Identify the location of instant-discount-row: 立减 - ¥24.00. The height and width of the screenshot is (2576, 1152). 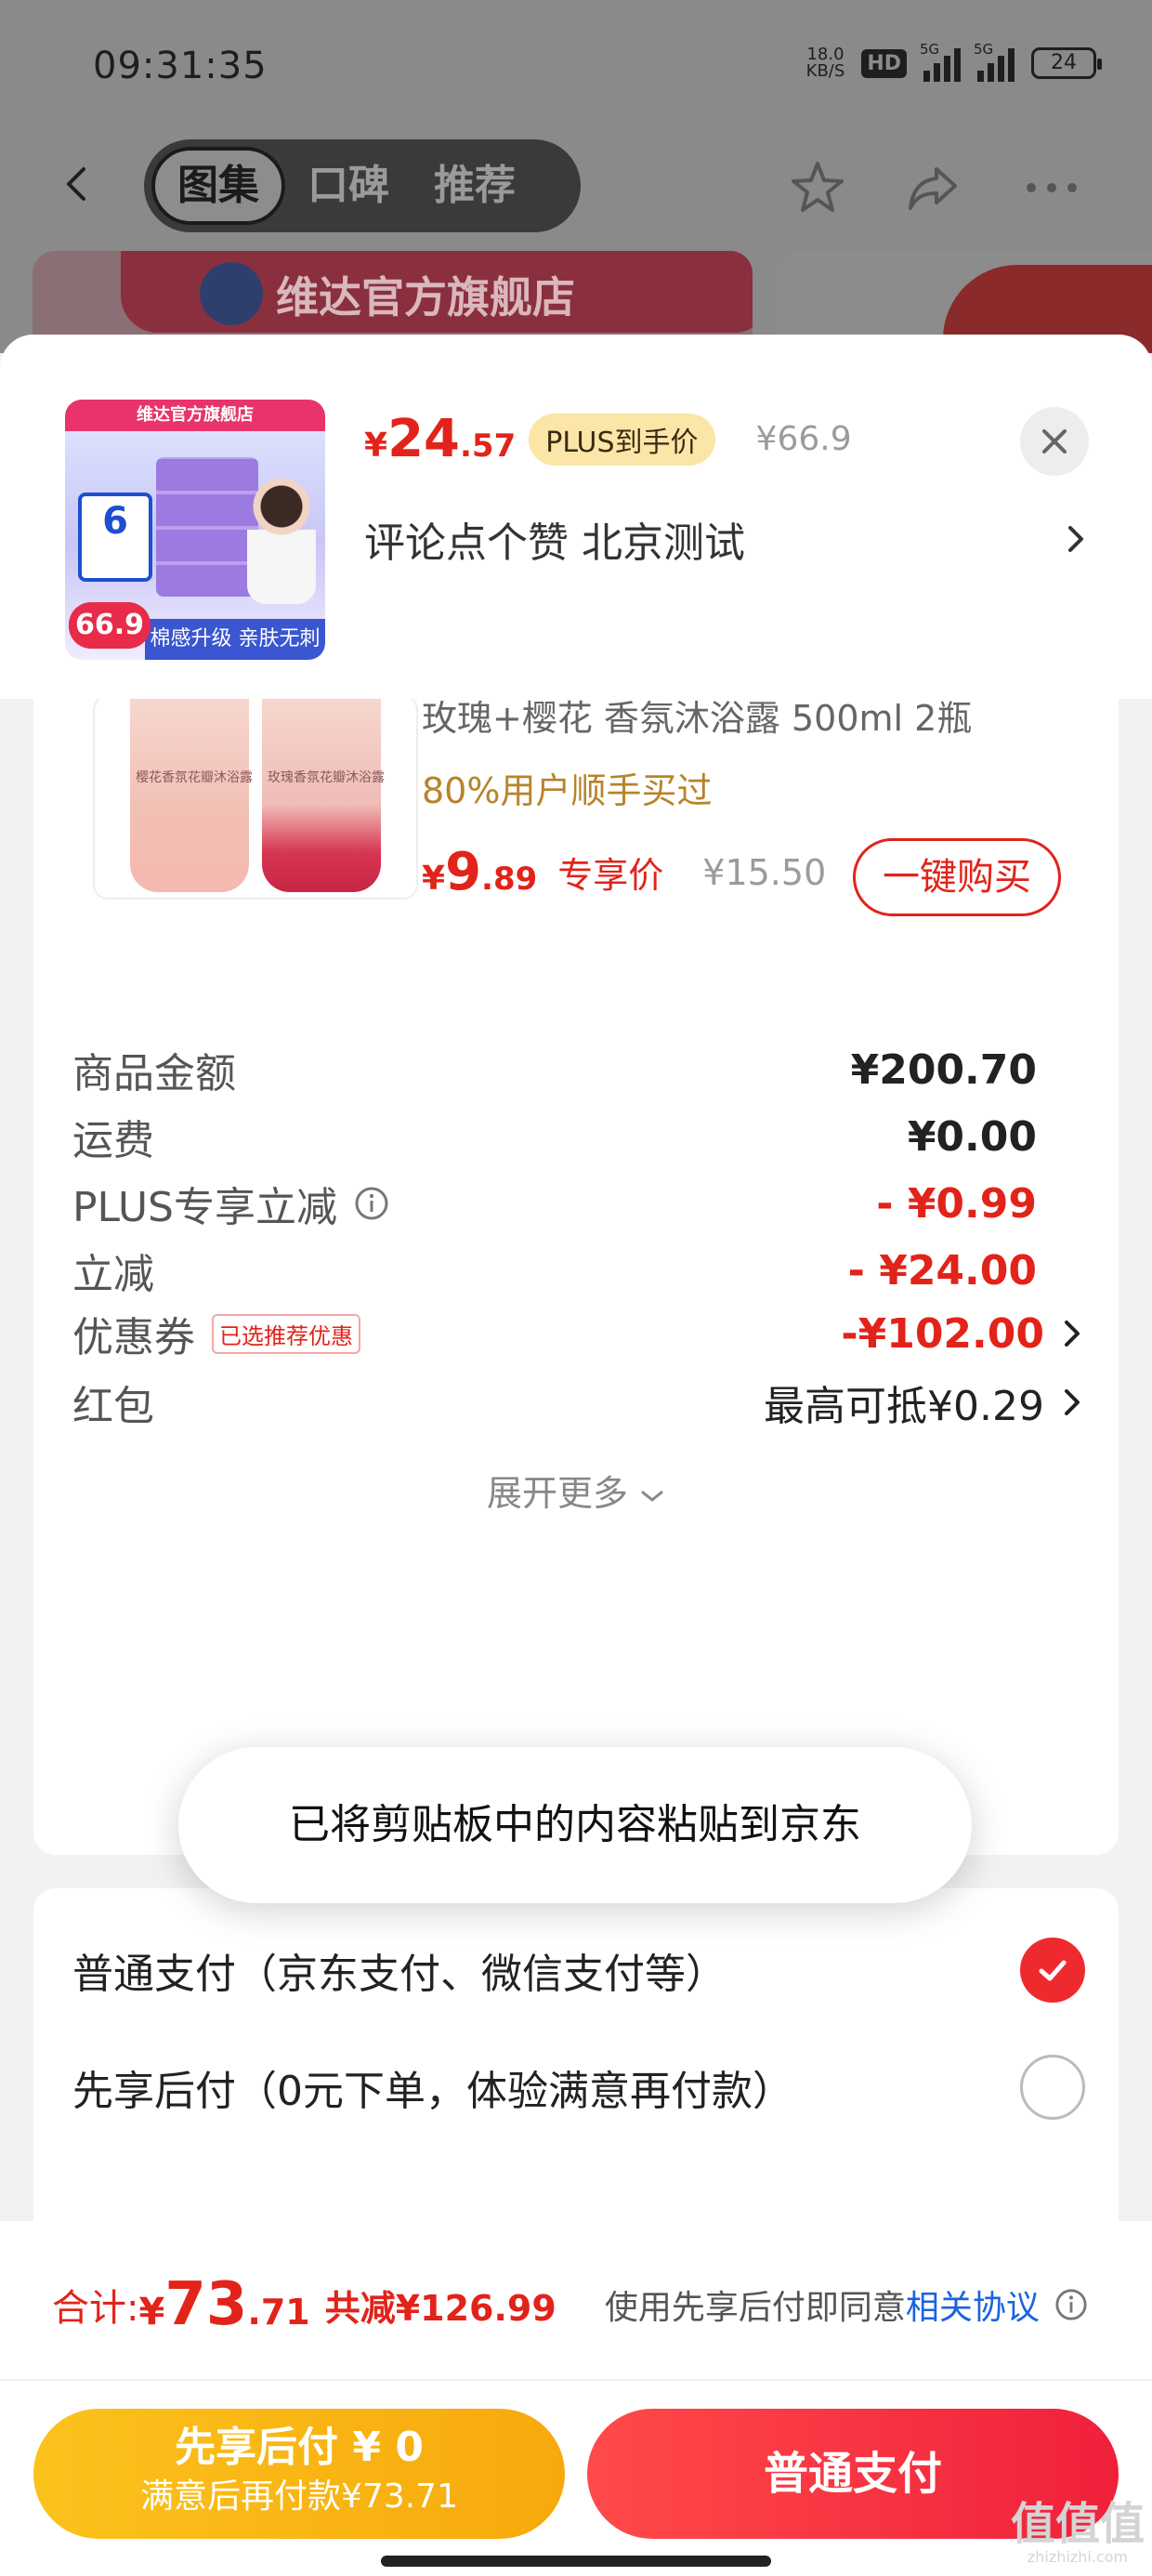
(554, 1272).